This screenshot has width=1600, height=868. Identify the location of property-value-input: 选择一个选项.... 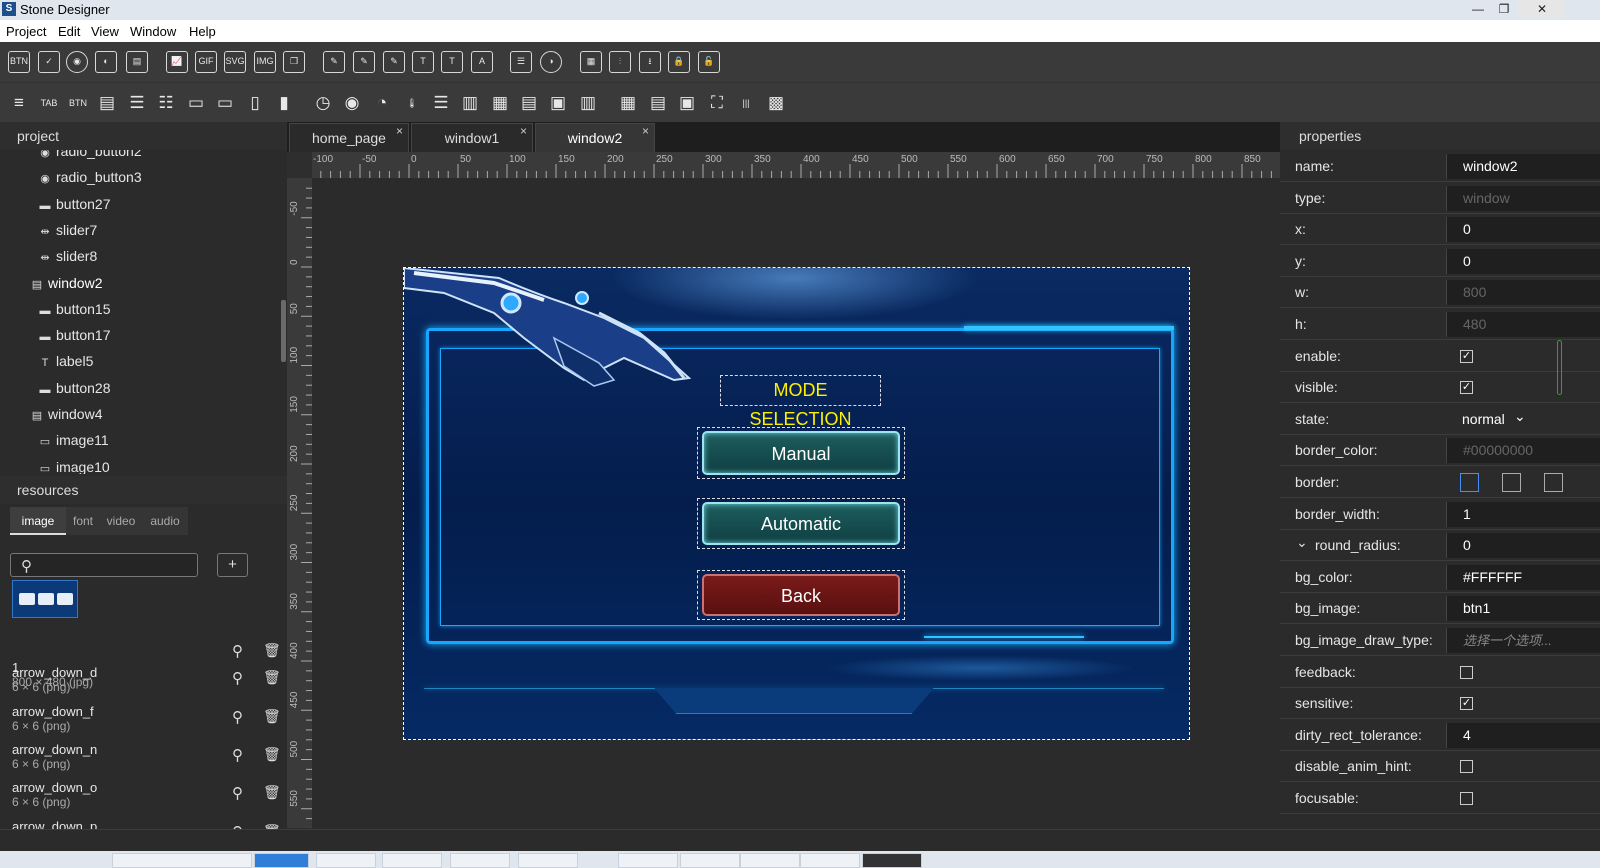
(1523, 640).